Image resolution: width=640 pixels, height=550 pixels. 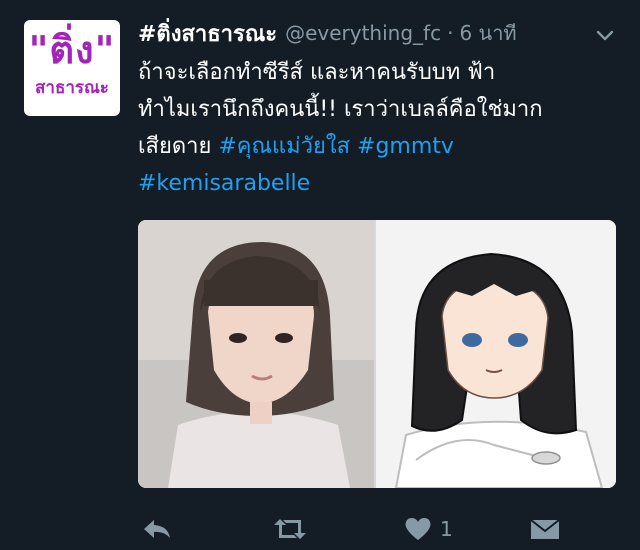 I want to click on reply-button, so click(x=157, y=529).